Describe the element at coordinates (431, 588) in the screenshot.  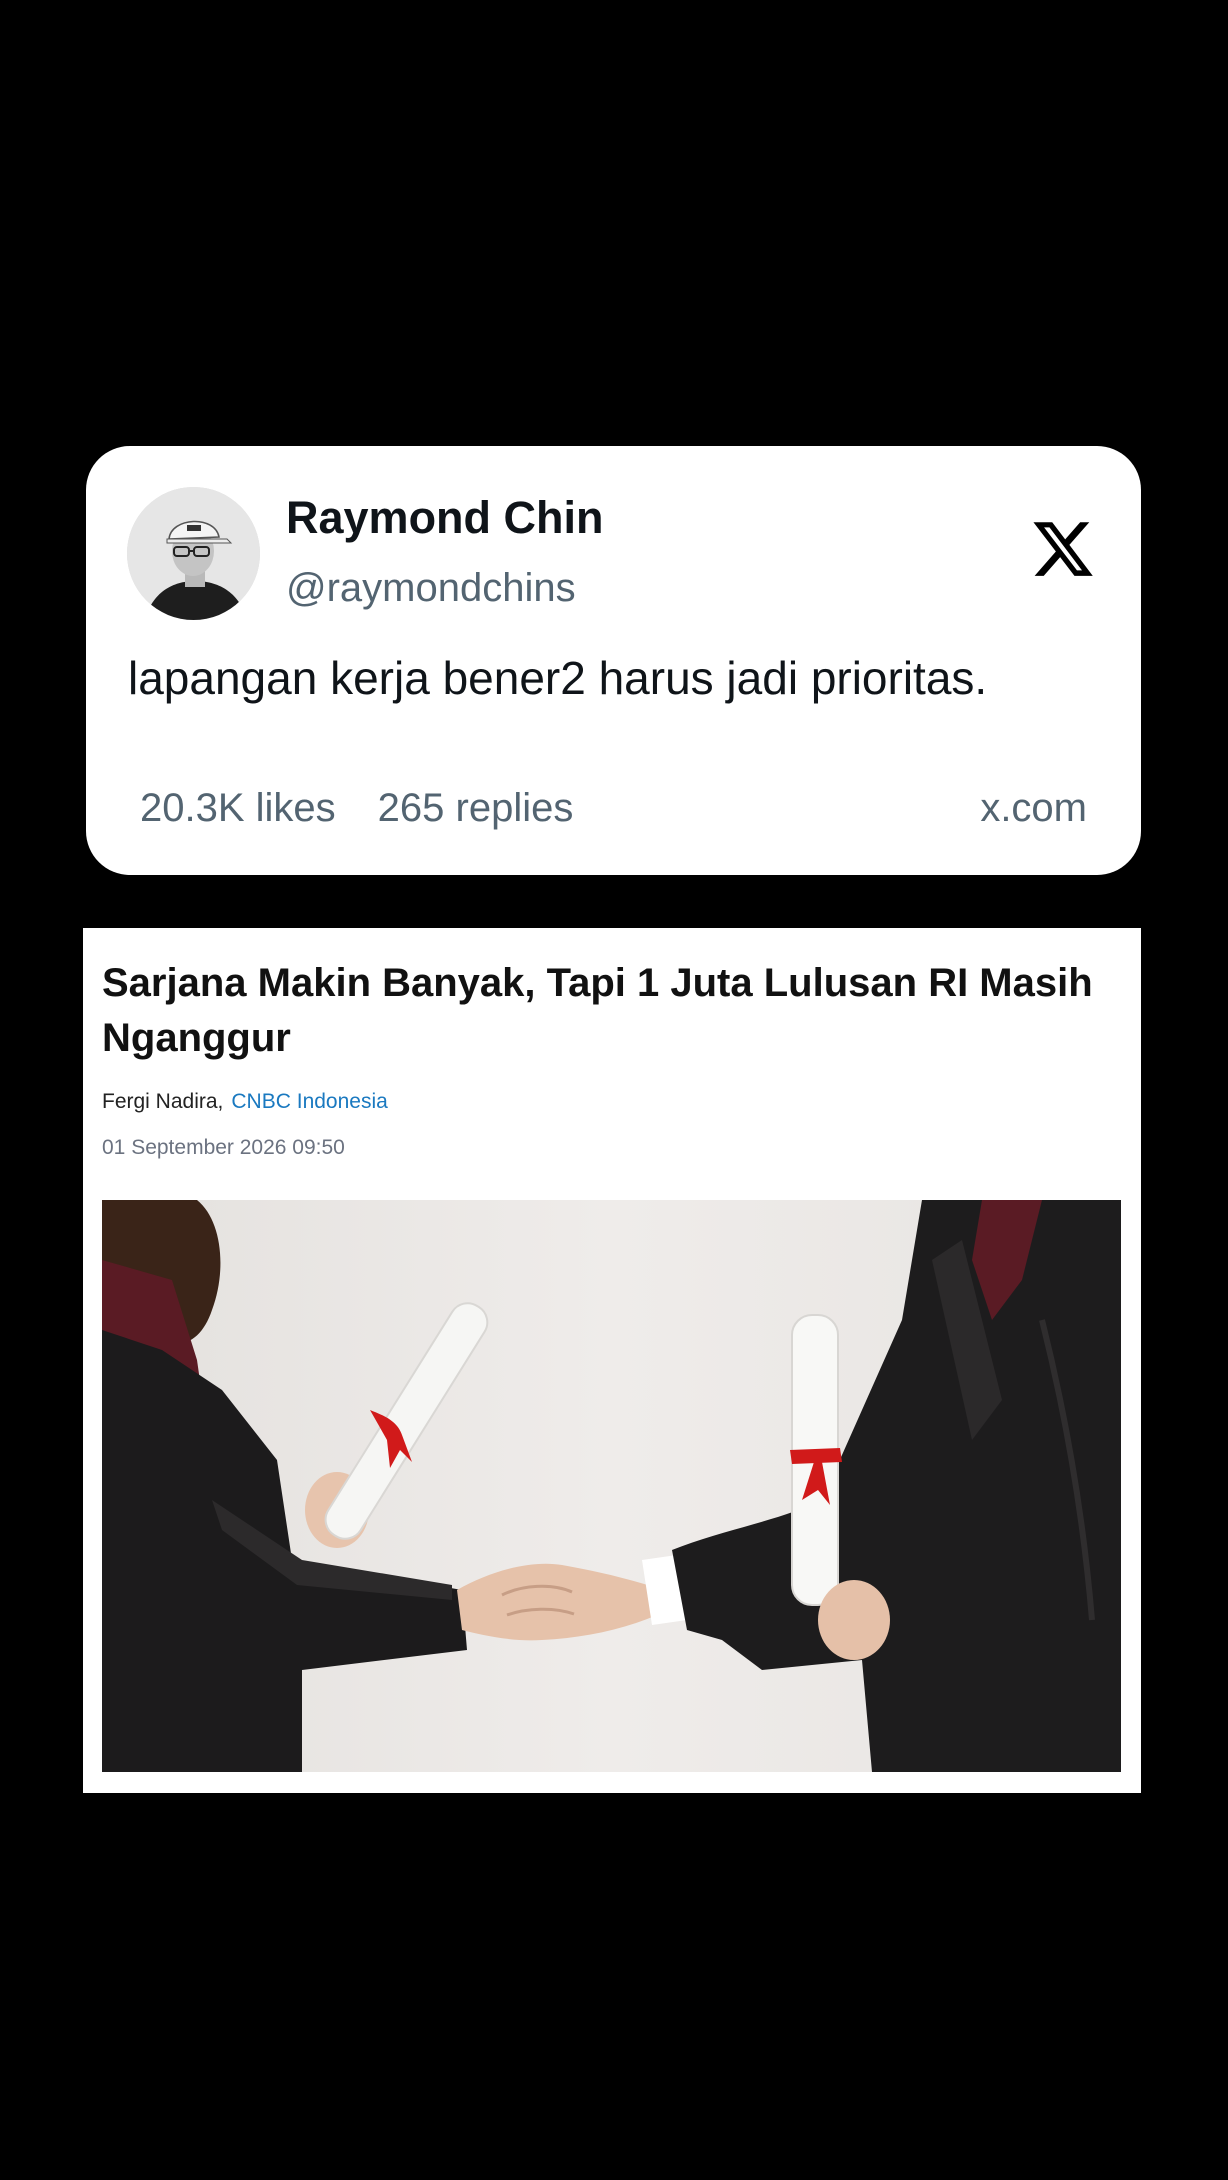
I see `author-handle: @raymondchins` at that location.